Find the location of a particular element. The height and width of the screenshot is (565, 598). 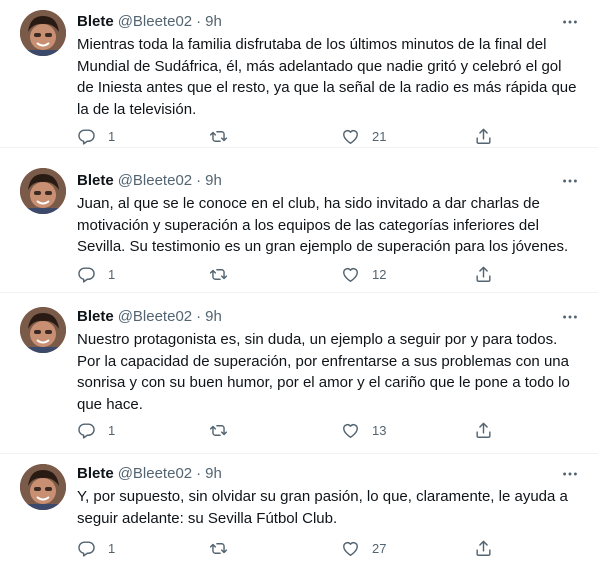

like-button: 21 is located at coordinates (363, 136).